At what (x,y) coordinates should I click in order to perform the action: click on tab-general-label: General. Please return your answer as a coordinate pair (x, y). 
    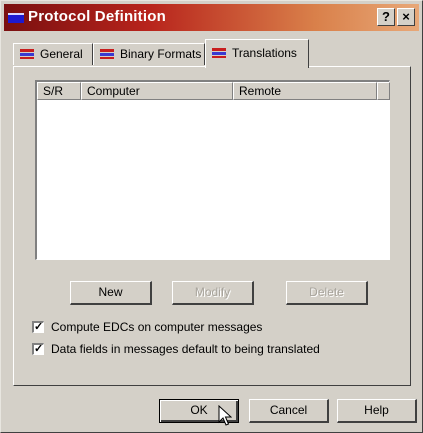
    Looking at the image, I should click on (61, 54).